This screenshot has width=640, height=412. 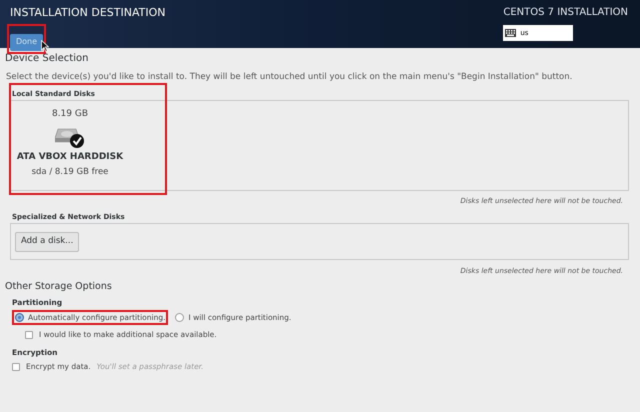 What do you see at coordinates (47, 59) in the screenshot?
I see `section-heading: Device Selection` at bounding box center [47, 59].